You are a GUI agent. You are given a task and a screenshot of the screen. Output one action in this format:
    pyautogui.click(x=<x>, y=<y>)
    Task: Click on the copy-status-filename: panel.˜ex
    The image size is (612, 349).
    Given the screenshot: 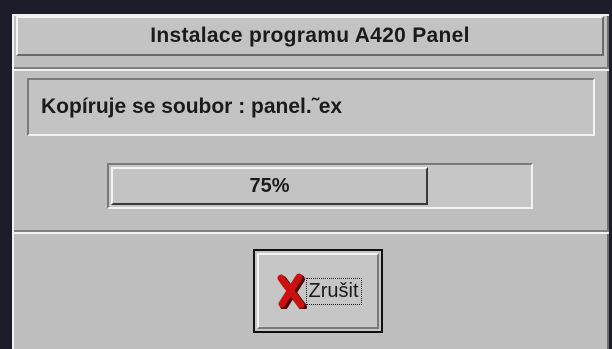 What is the action you would take?
    pyautogui.click(x=297, y=106)
    